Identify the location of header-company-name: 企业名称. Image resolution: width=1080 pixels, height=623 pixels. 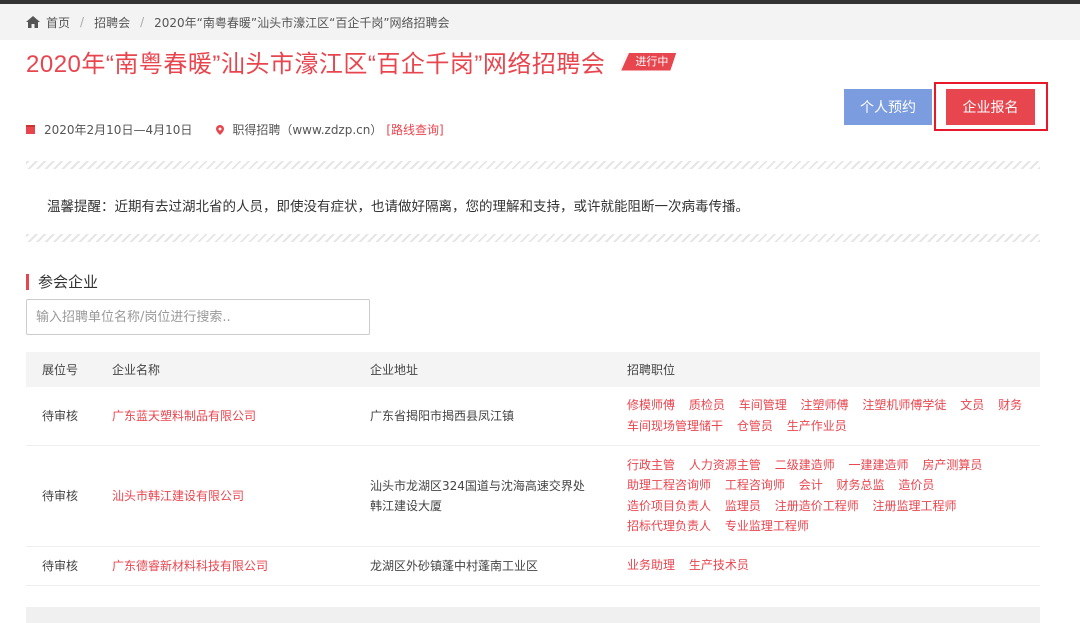
(136, 370).